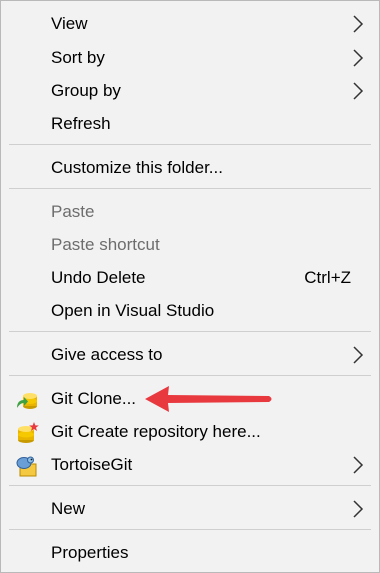  I want to click on menu-item-label: Open in Visual Studio, so click(133, 310).